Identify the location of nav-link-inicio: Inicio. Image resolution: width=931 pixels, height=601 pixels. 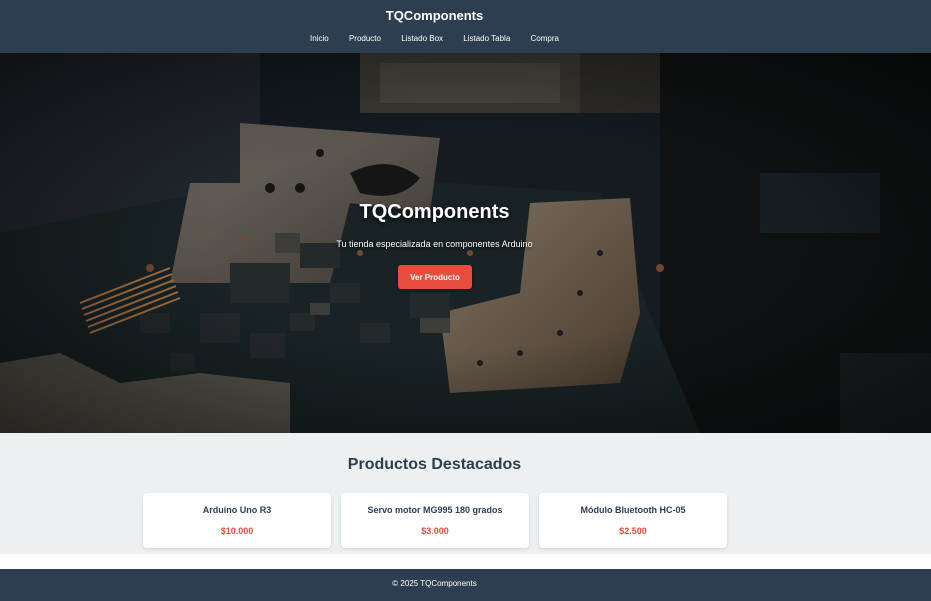
(319, 38).